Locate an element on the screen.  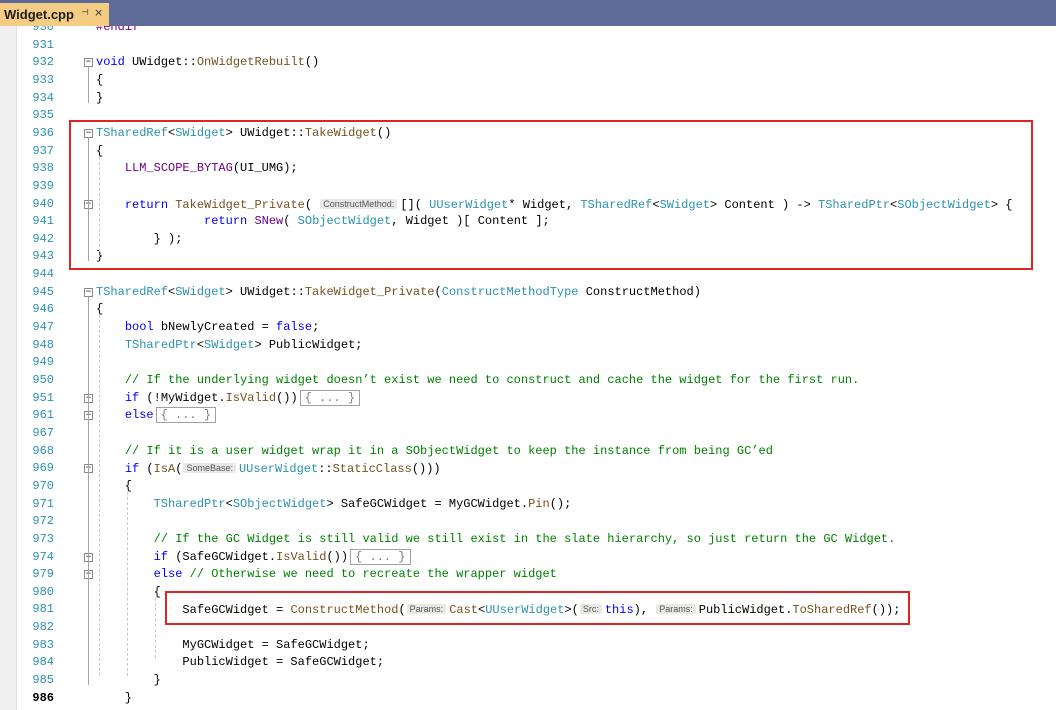
code-text: void UWidget::OnWidgetRebuilt() is located at coordinates (207, 63).